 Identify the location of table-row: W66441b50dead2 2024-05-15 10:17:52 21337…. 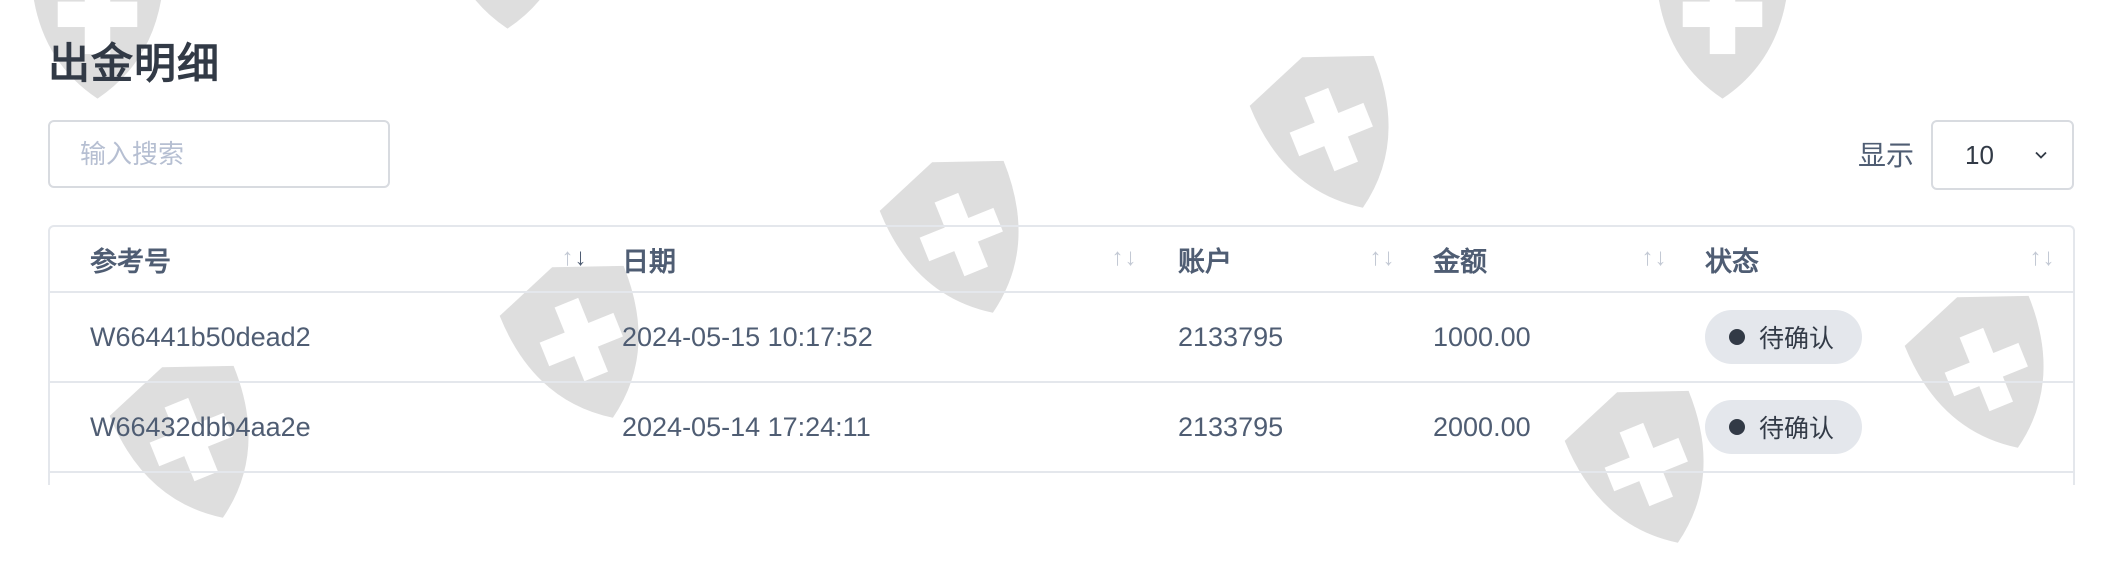
(1061, 338).